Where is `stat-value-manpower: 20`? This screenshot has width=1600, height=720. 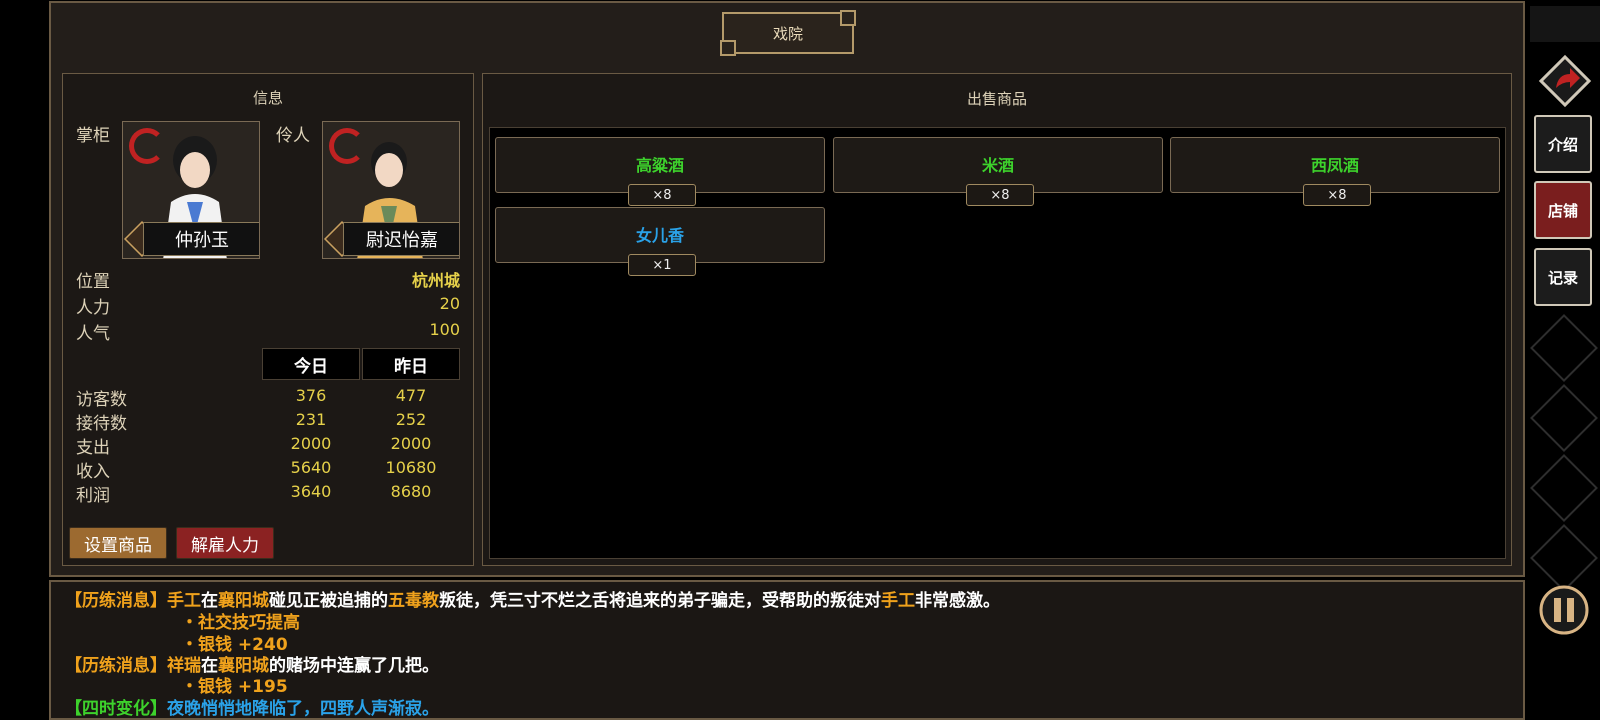 stat-value-manpower: 20 is located at coordinates (449, 303).